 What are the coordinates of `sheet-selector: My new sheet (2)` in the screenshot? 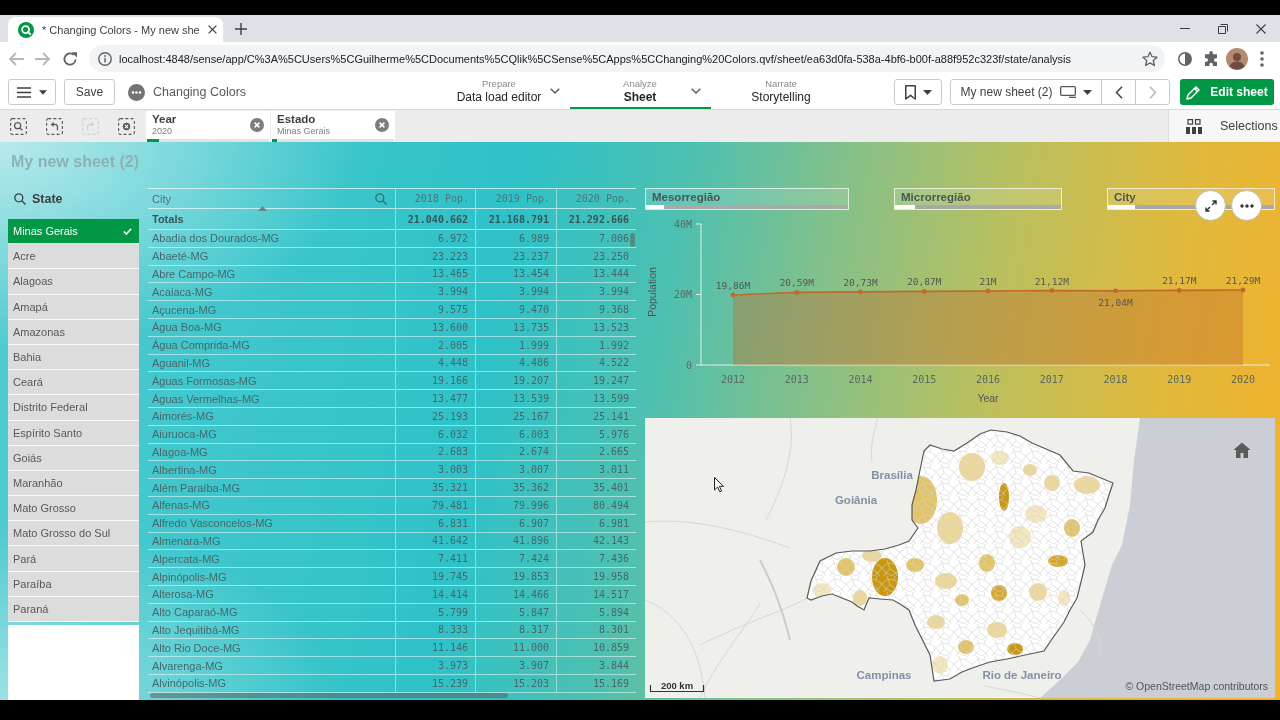 It's located at (1026, 92).